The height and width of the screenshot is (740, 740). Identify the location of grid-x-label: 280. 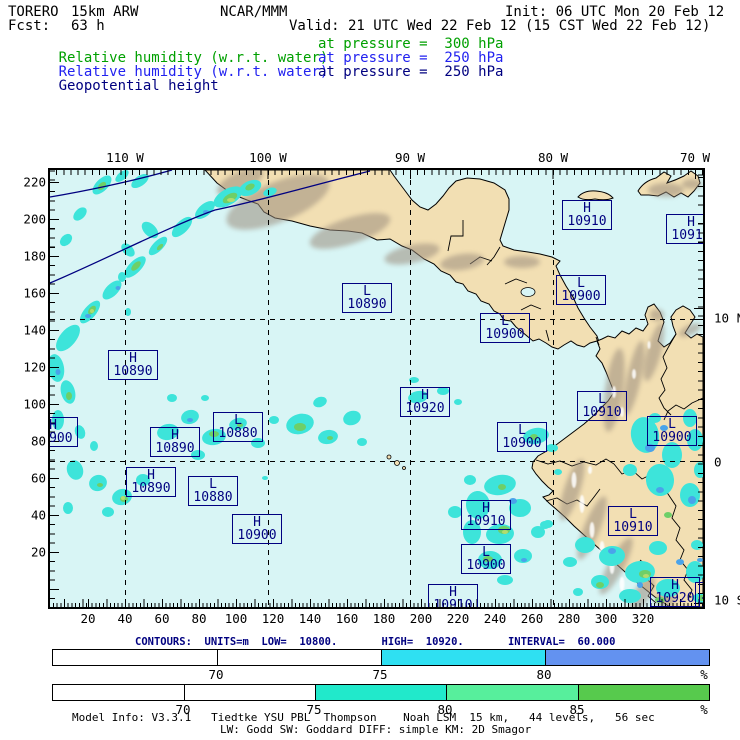
(569, 618).